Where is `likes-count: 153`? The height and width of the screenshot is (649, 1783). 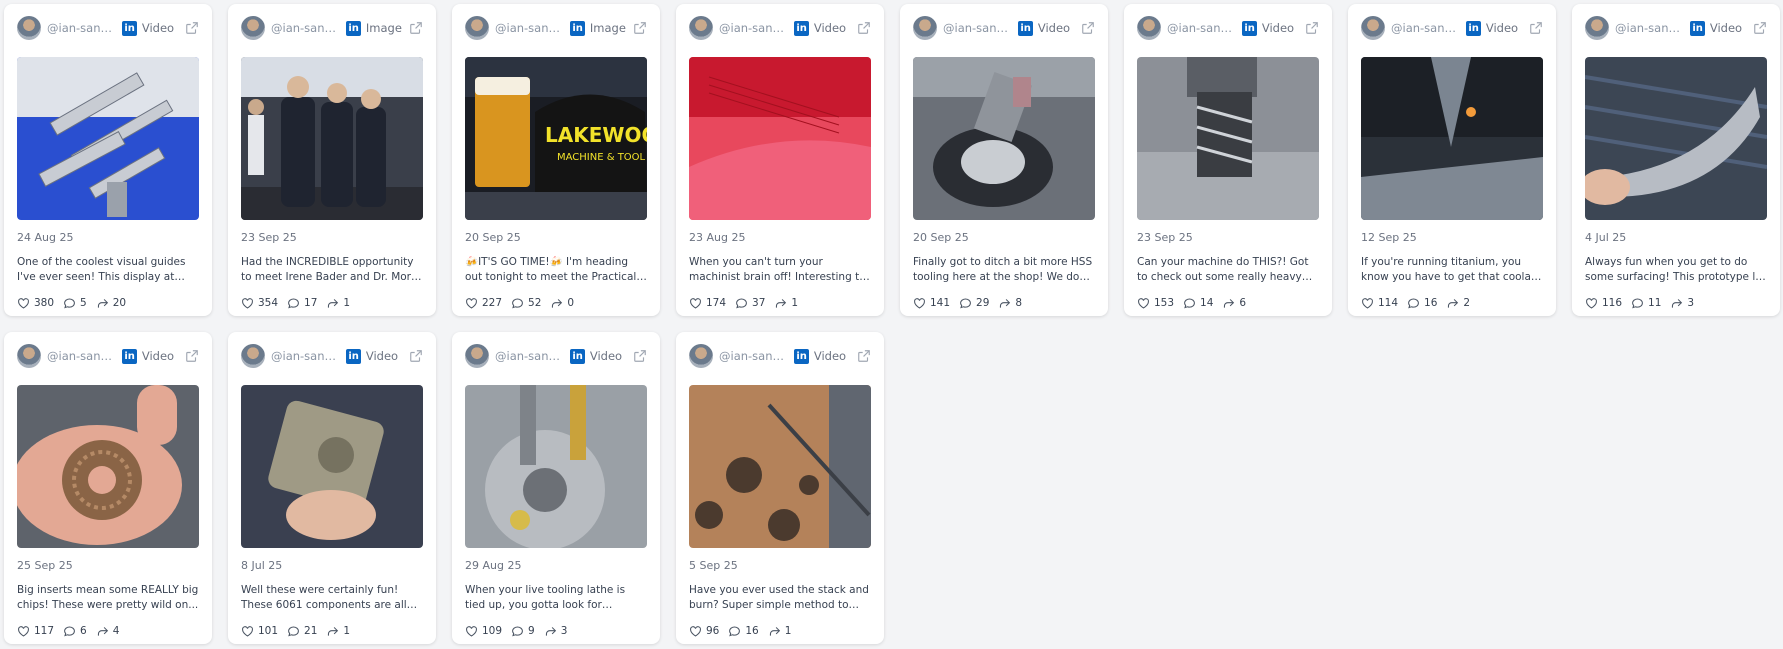
likes-count: 153 is located at coordinates (1164, 303).